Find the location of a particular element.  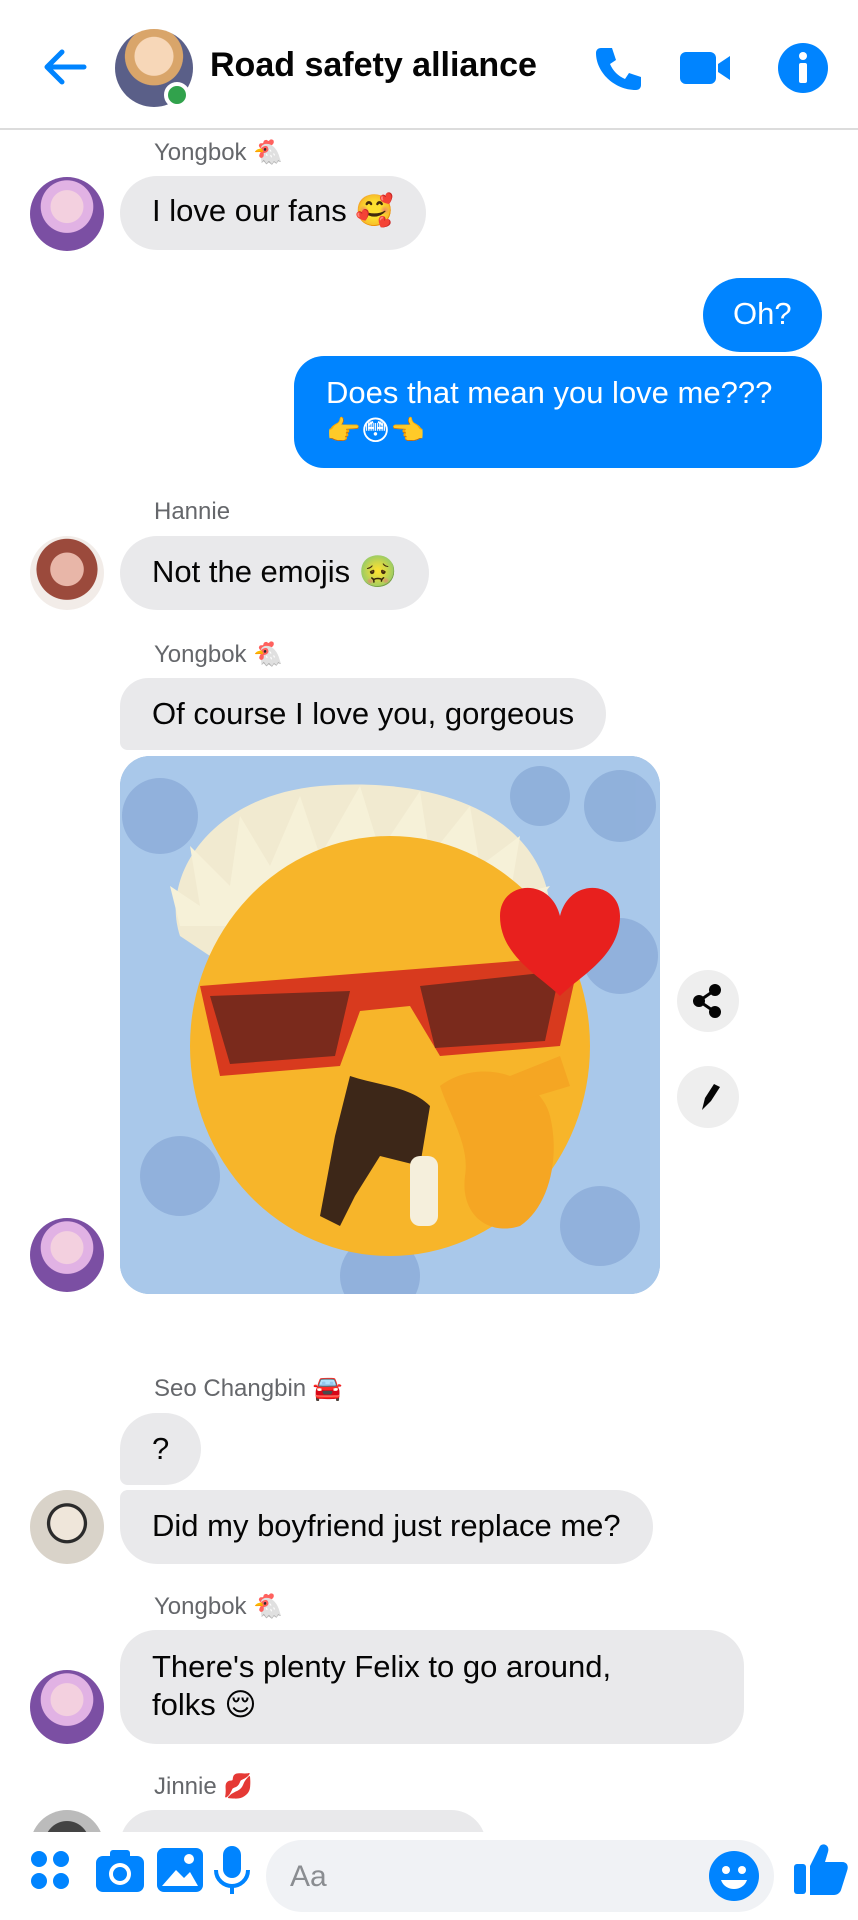

chat-title: Road safety alliance is located at coordinates (373, 65).